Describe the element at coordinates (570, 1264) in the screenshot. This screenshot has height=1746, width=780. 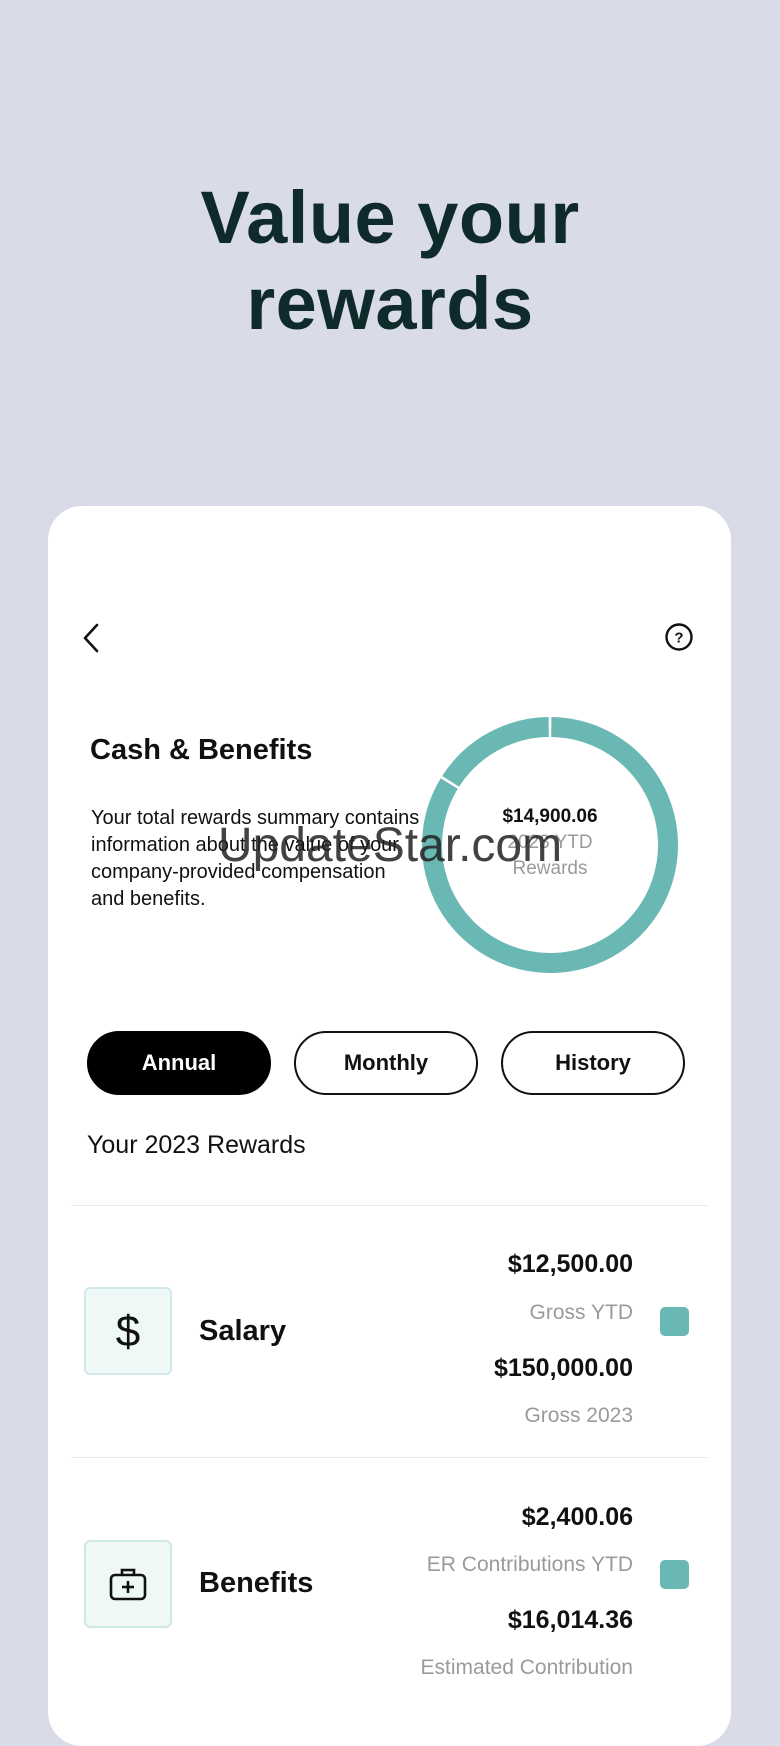
I see `salary-ytd-amount: $12,500.00` at that location.